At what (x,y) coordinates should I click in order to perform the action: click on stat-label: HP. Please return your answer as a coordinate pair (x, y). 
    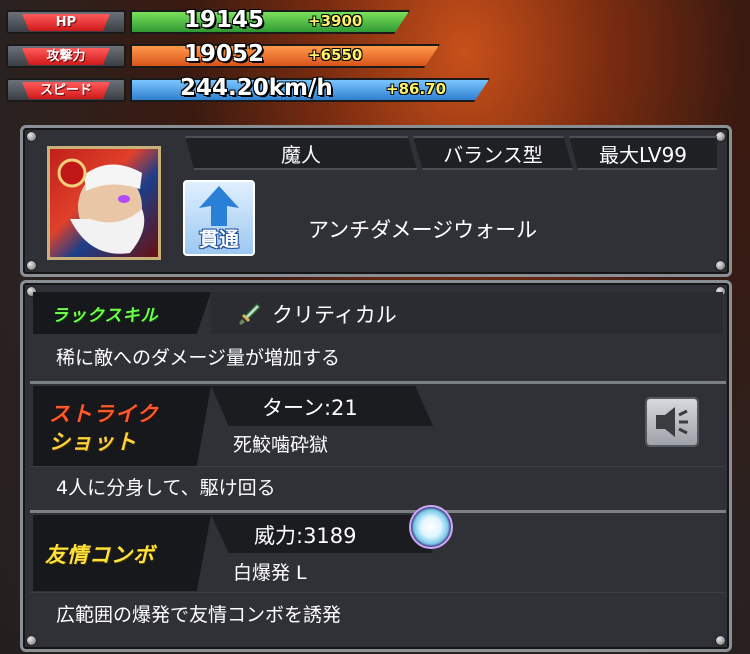
    Looking at the image, I should click on (66, 22).